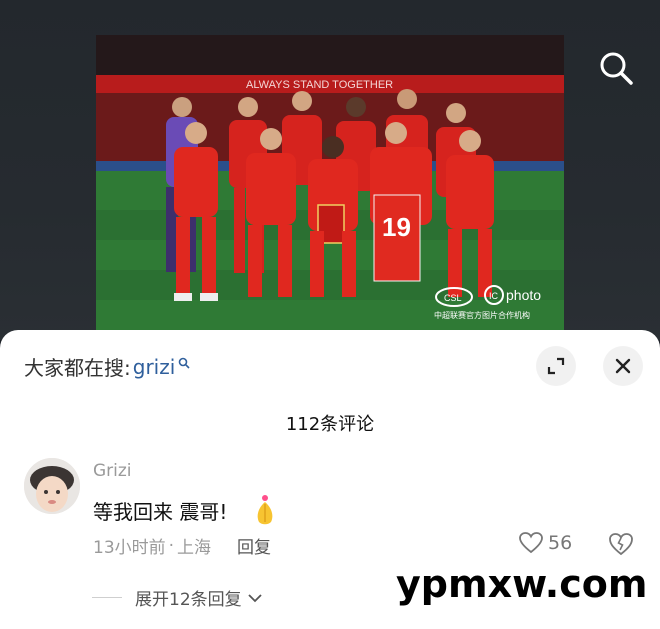  Describe the element at coordinates (319, 85) in the screenshot. I see `banner-text: ALWAYS STAND TOGETHER` at that location.